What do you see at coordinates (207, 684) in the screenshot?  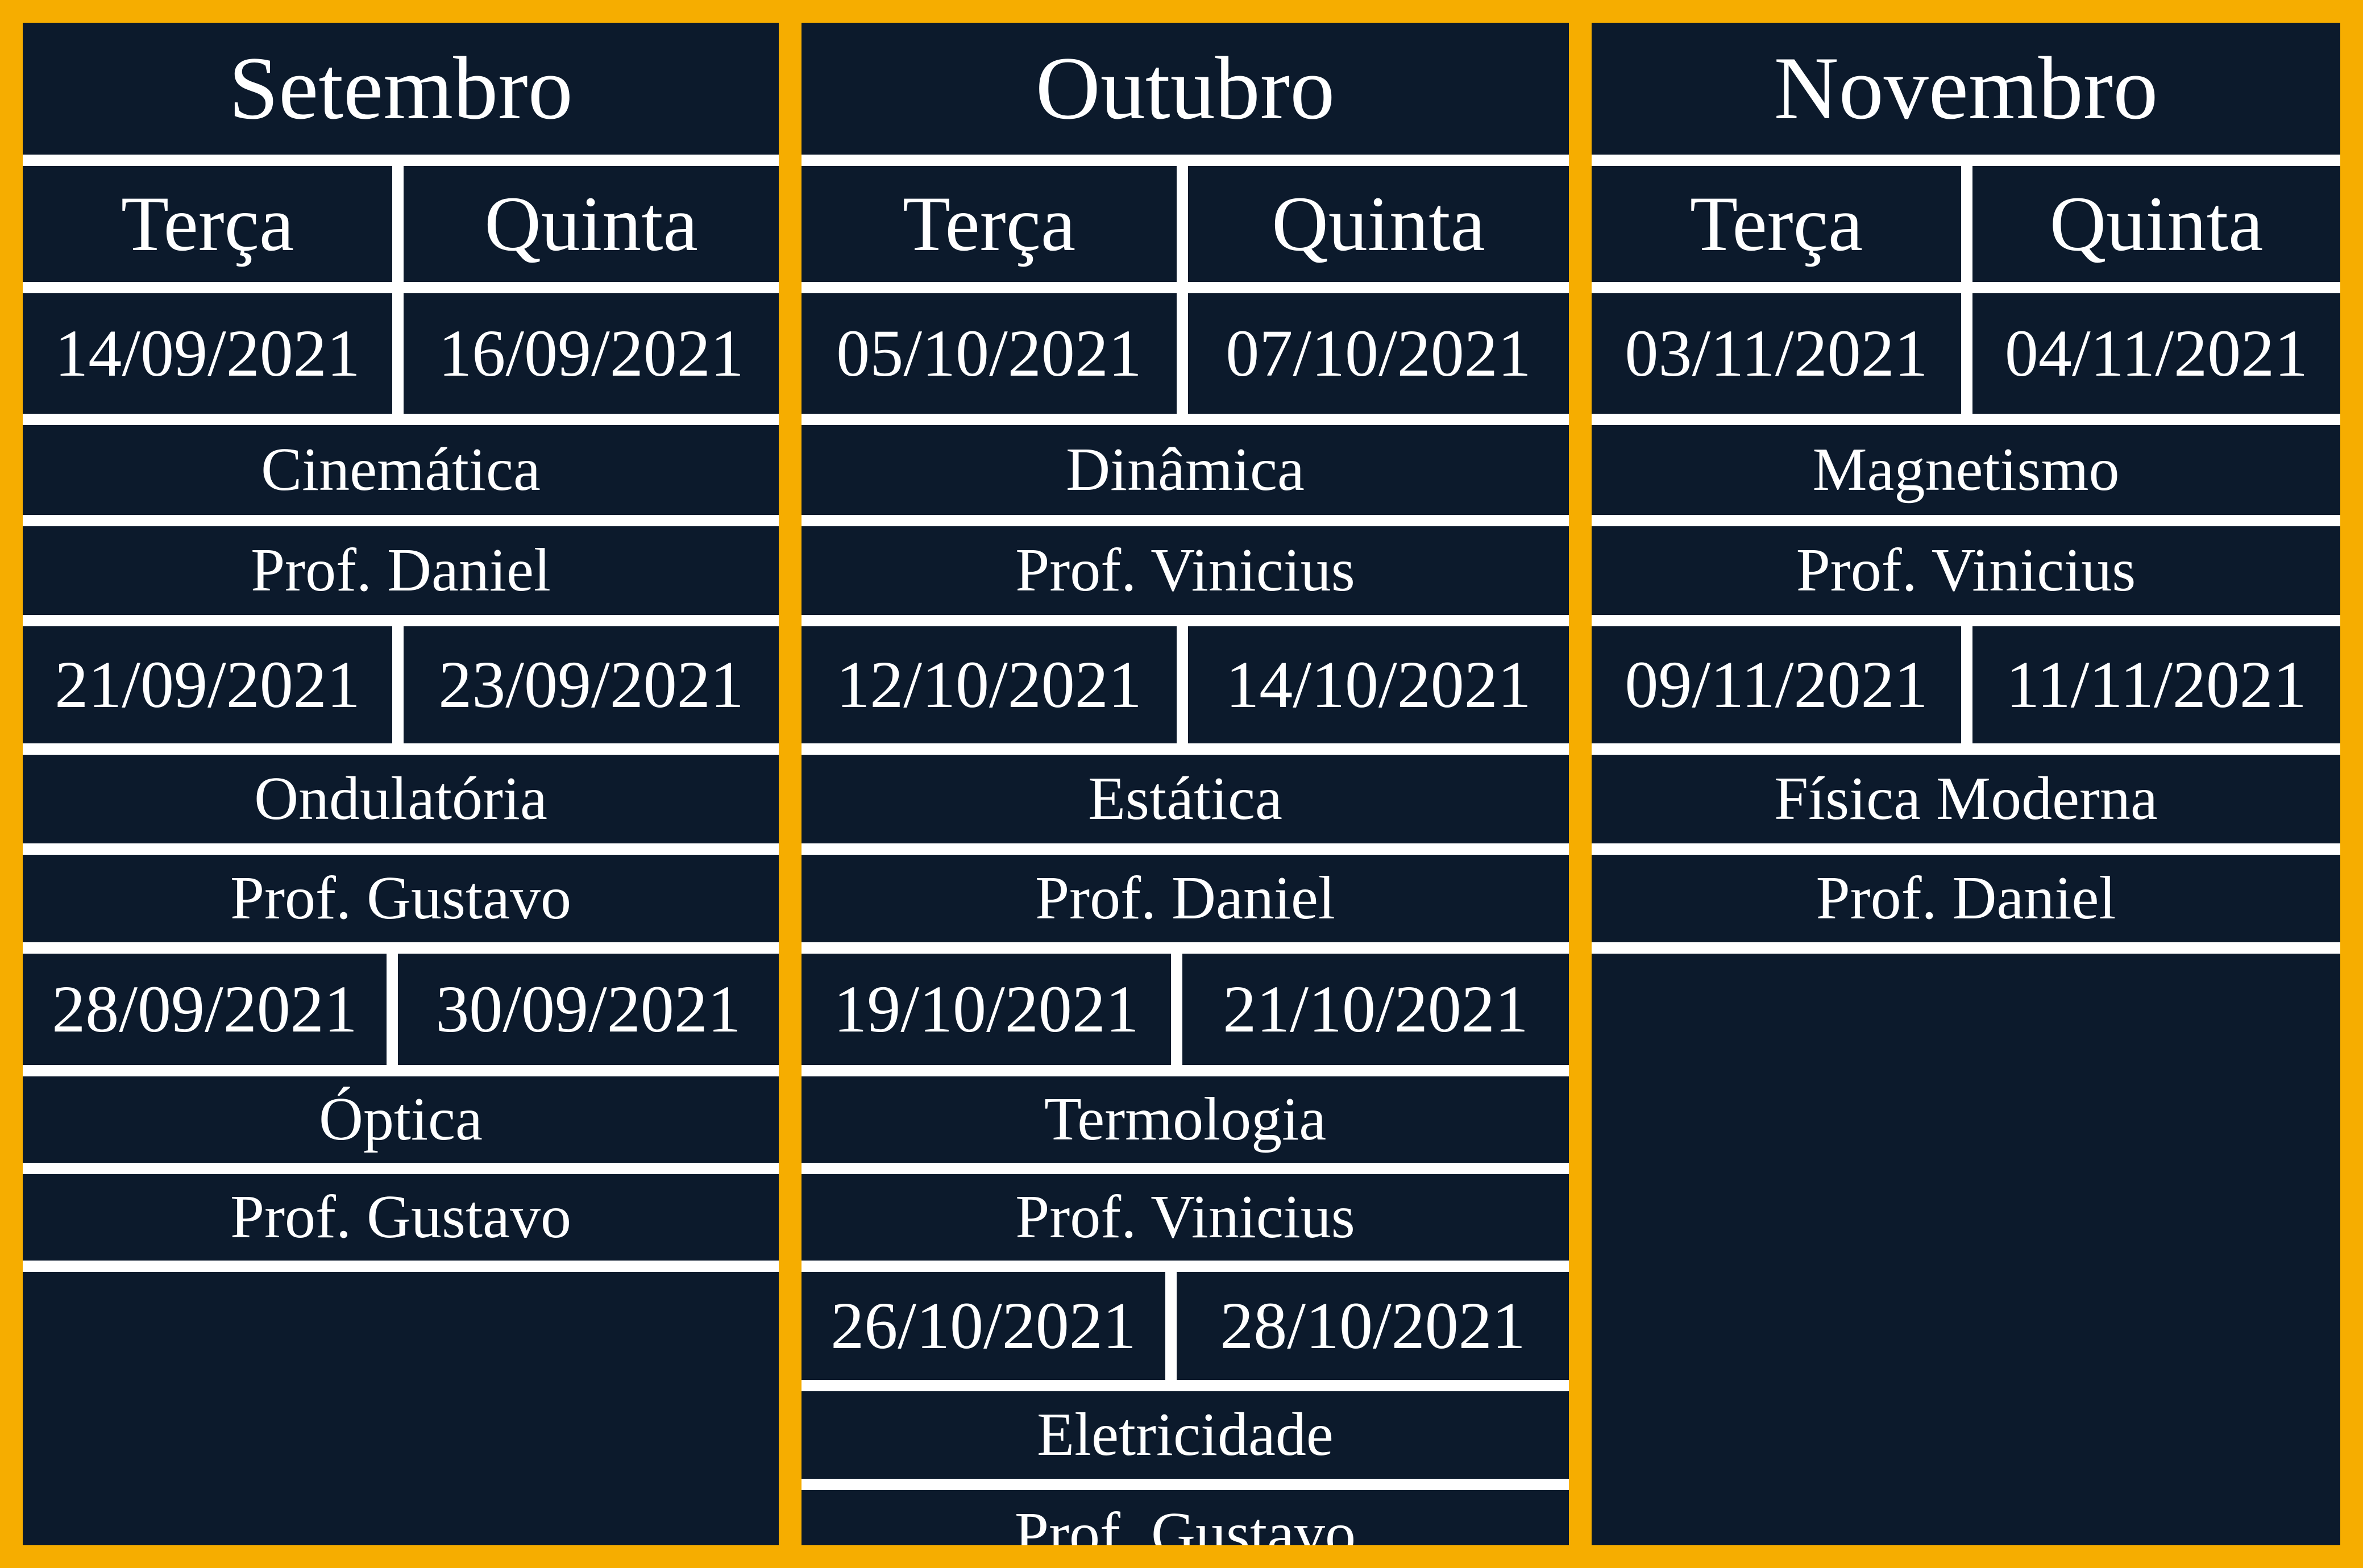 I see `date-cell: 21/09/2021` at bounding box center [207, 684].